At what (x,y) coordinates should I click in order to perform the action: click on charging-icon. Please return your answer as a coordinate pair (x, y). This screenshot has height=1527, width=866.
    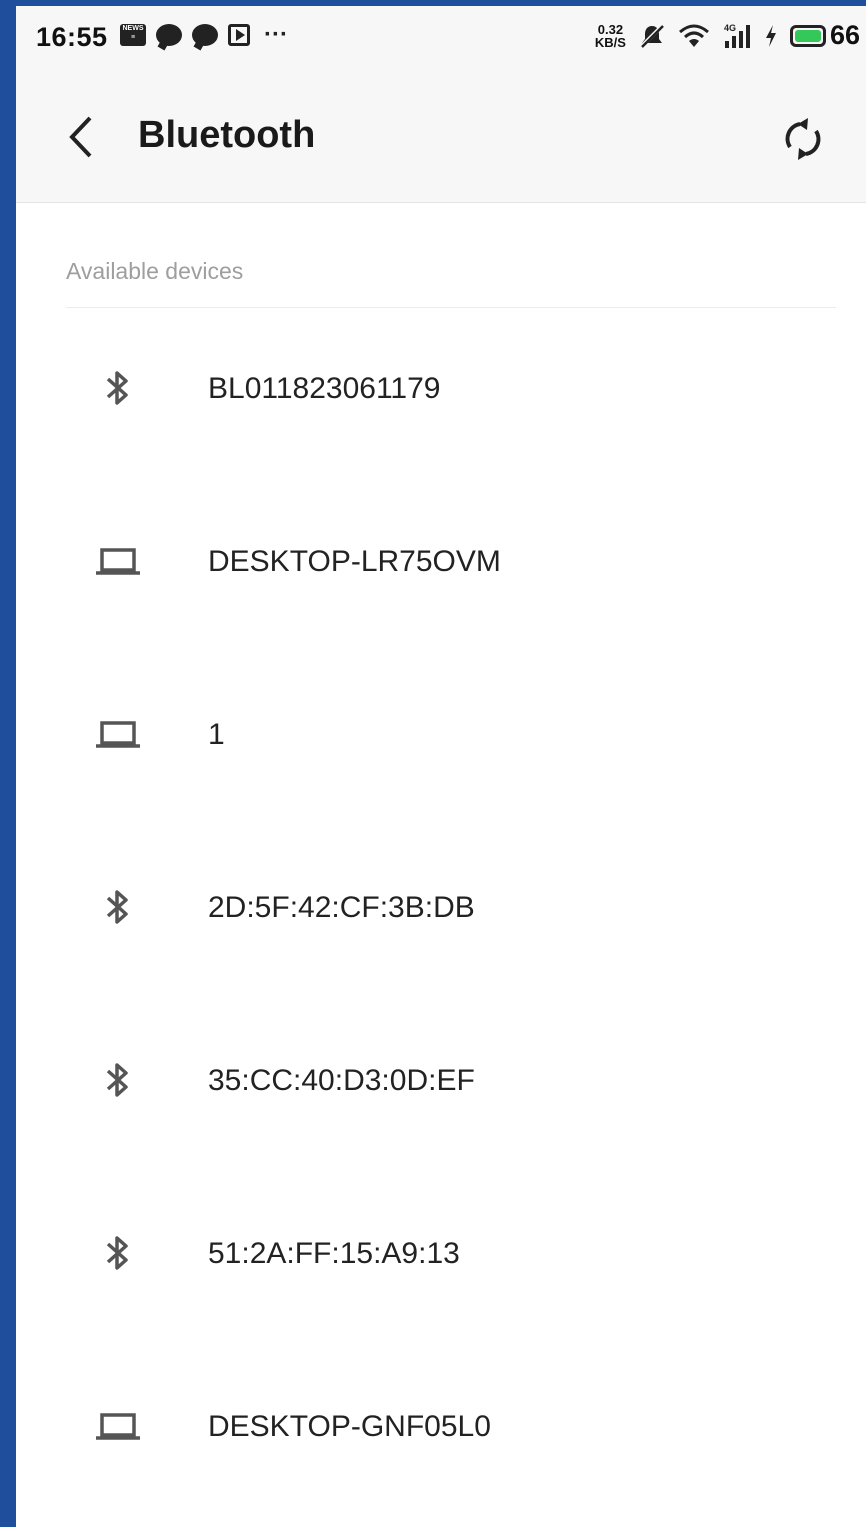
    Looking at the image, I should click on (770, 35).